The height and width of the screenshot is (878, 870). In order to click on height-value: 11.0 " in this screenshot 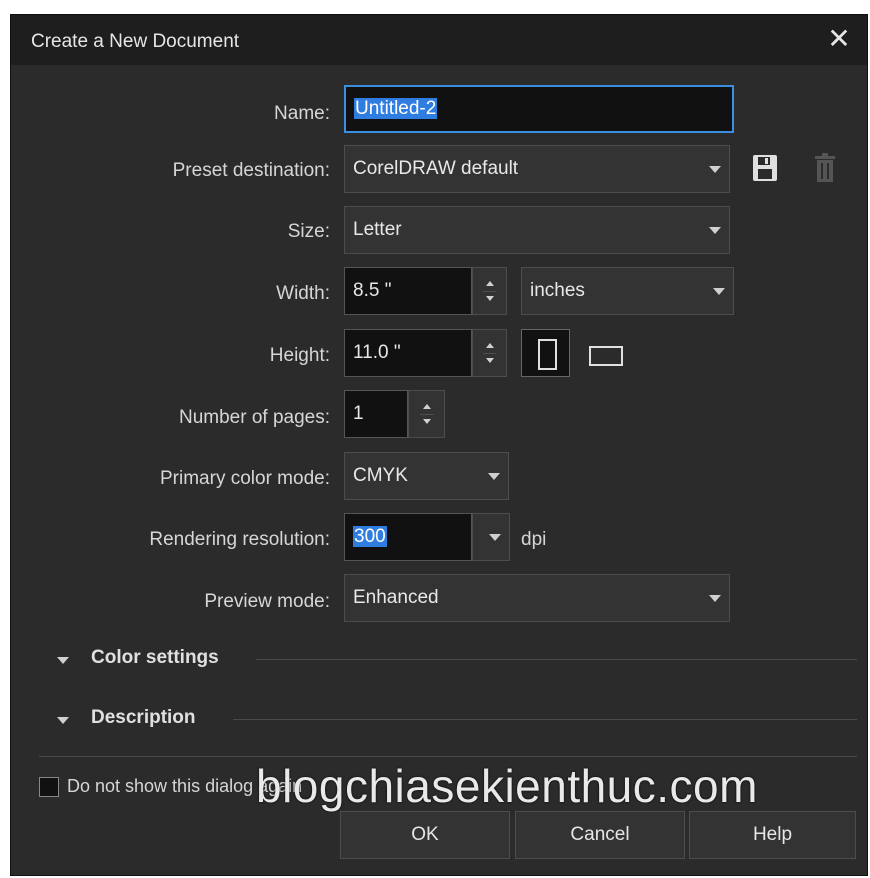, I will do `click(377, 352)`.